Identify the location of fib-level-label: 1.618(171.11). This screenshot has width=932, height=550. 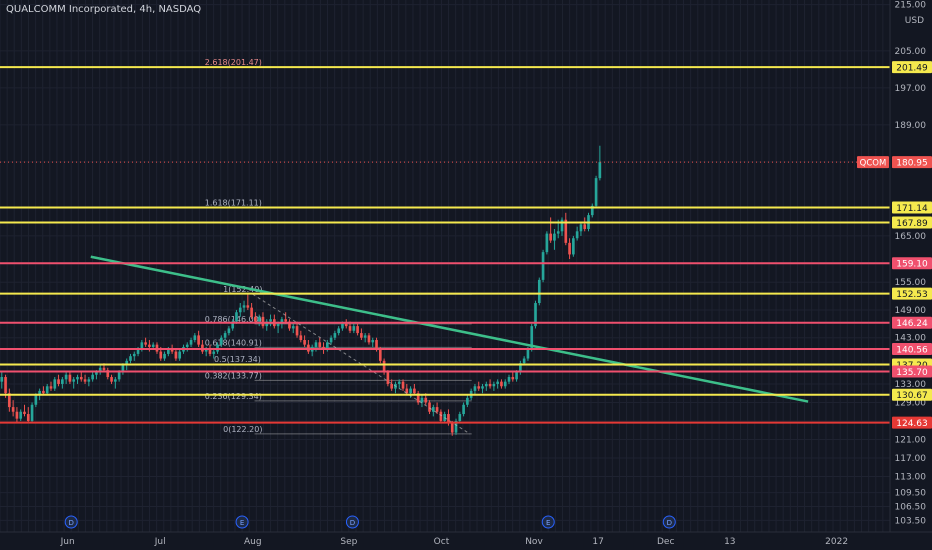
(233, 203).